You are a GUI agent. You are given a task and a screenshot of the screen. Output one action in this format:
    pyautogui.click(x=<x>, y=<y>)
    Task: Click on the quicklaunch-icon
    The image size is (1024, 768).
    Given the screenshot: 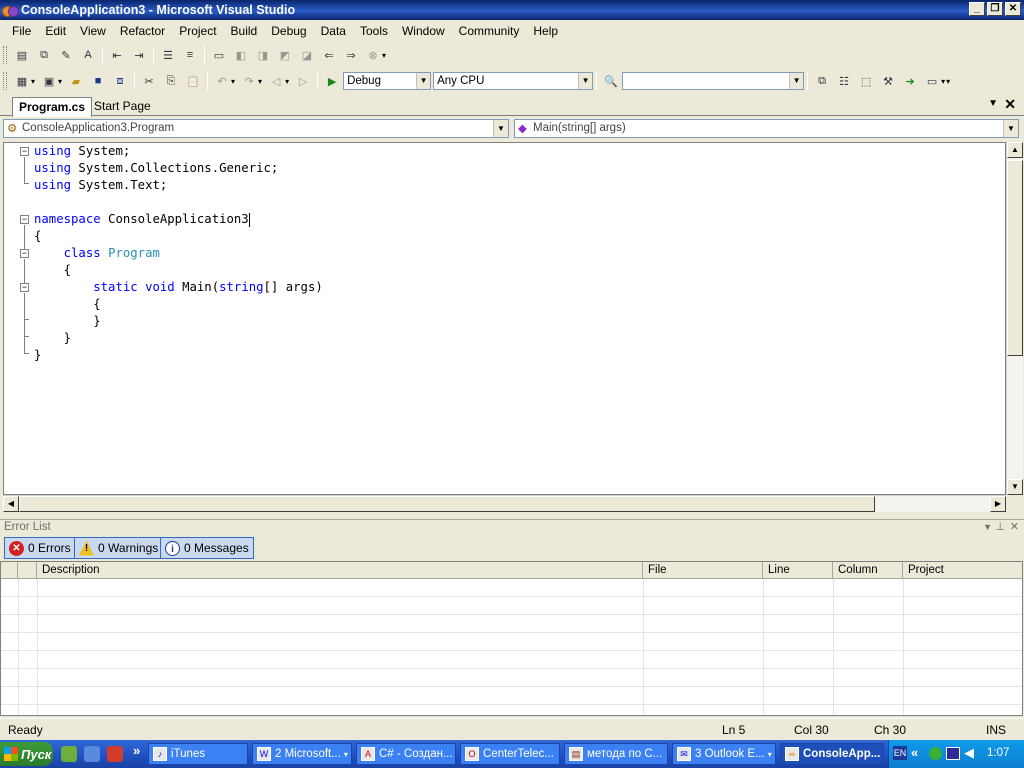 What is the action you would take?
    pyautogui.click(x=69, y=754)
    